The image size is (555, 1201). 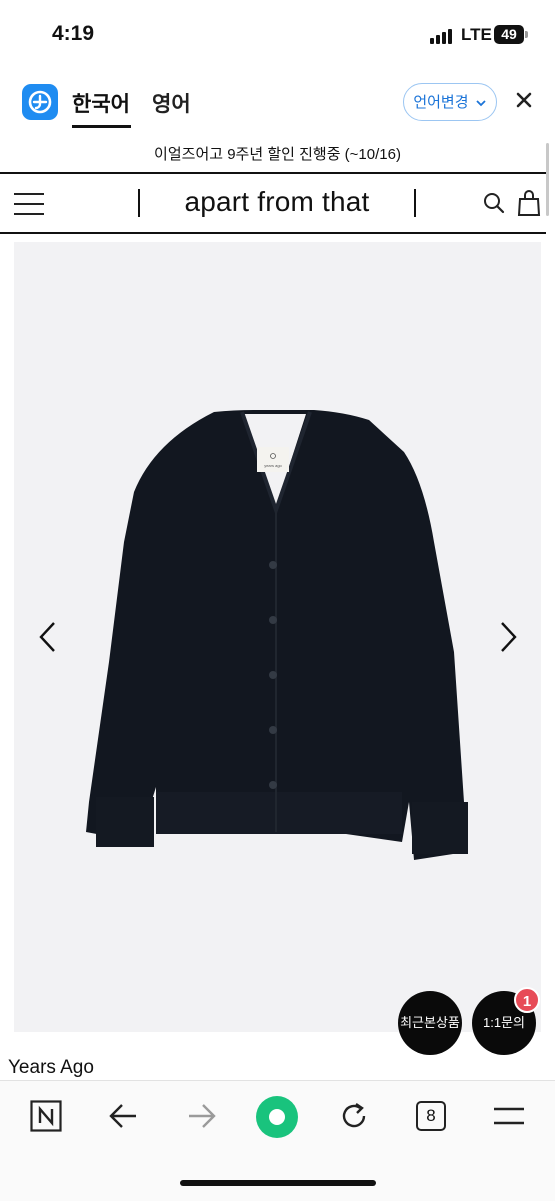 I want to click on shopping-bag-icon, so click(x=529, y=205).